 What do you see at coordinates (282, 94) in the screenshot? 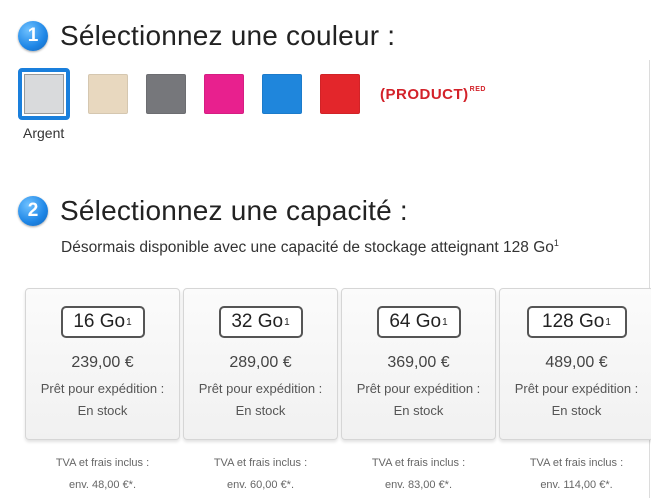
I see `color-swatch-blue` at bounding box center [282, 94].